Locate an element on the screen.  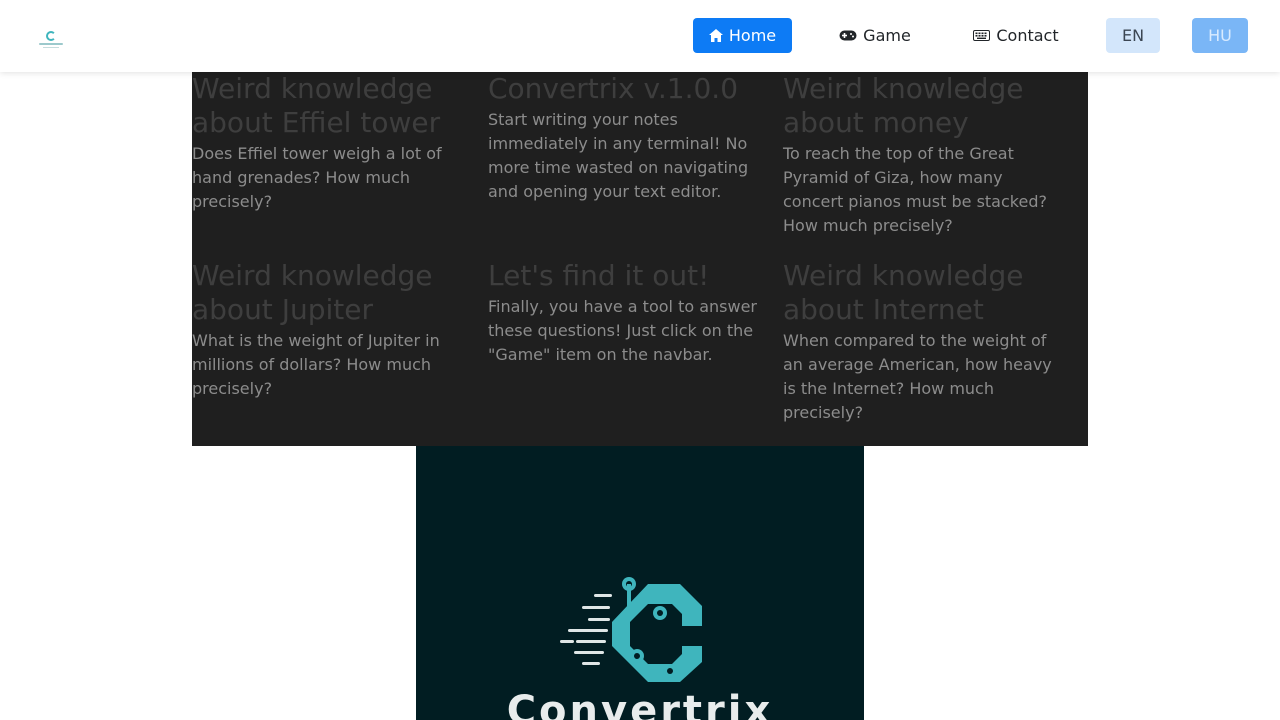
nav-contact-button: Contact is located at coordinates (1016, 35).